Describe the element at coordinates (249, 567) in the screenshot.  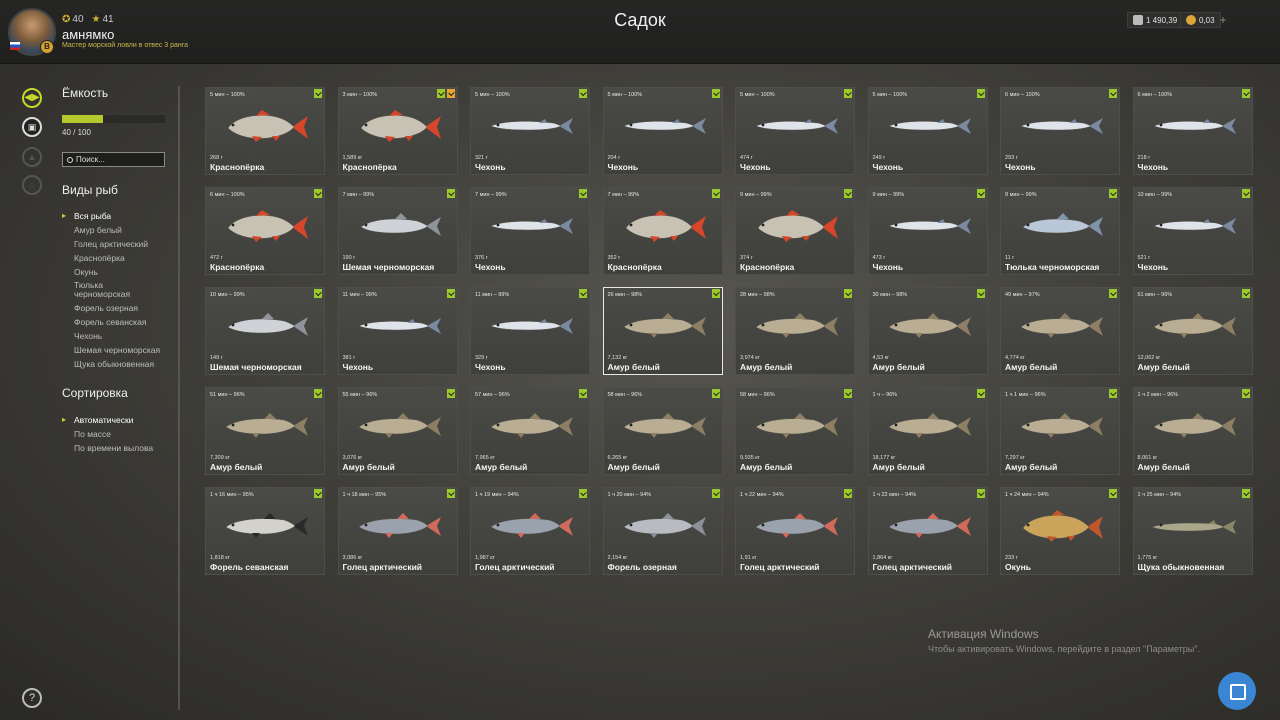
I see `fish-name: Форель севанская` at that location.